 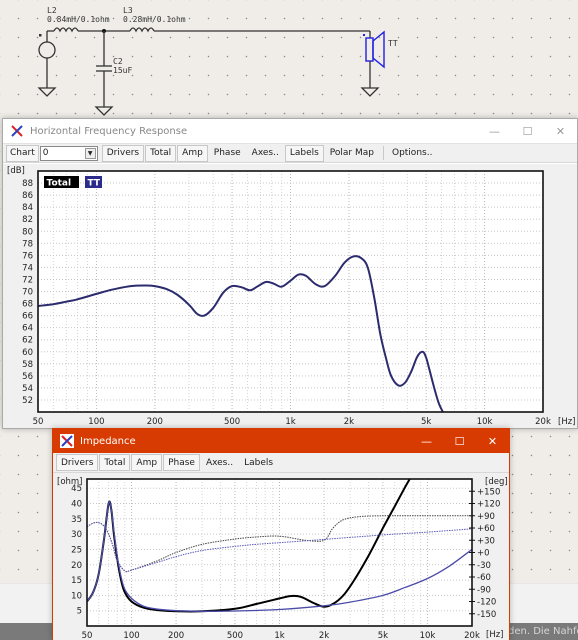 What do you see at coordinates (104, 73) in the screenshot?
I see `capacitor-c2-icon` at bounding box center [104, 73].